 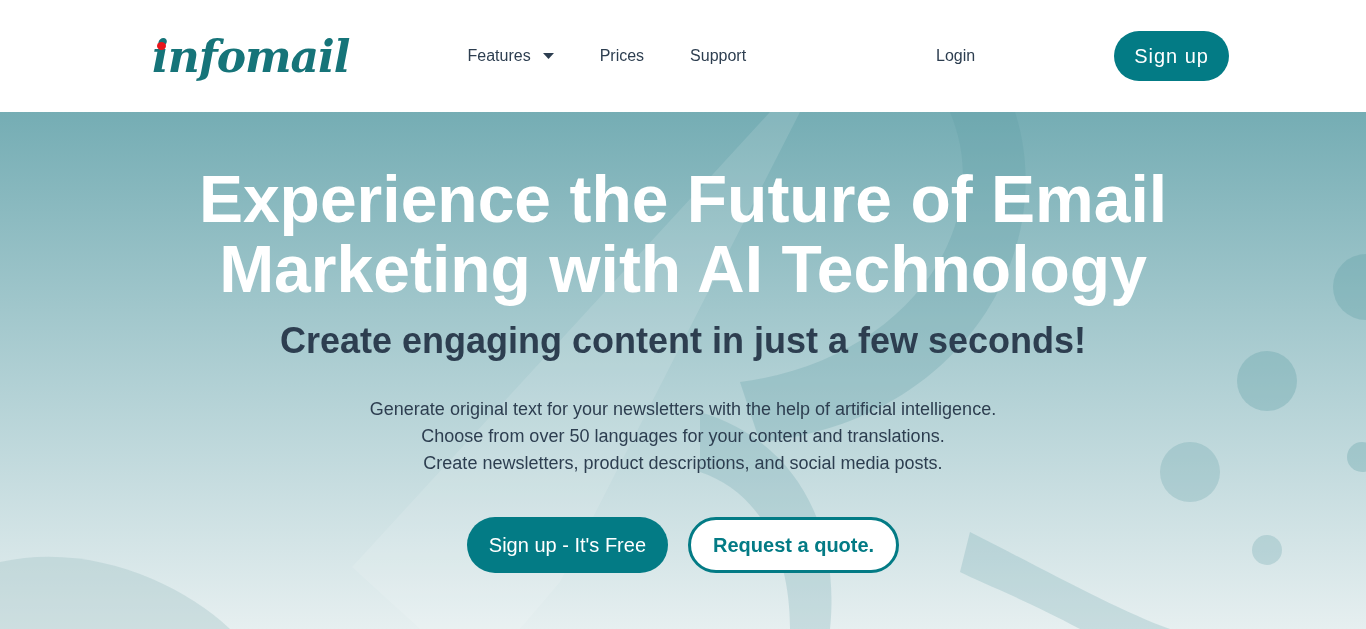 What do you see at coordinates (683, 463) in the screenshot?
I see `hero-text: Create newsletters, product descriptions, and social media posts.` at bounding box center [683, 463].